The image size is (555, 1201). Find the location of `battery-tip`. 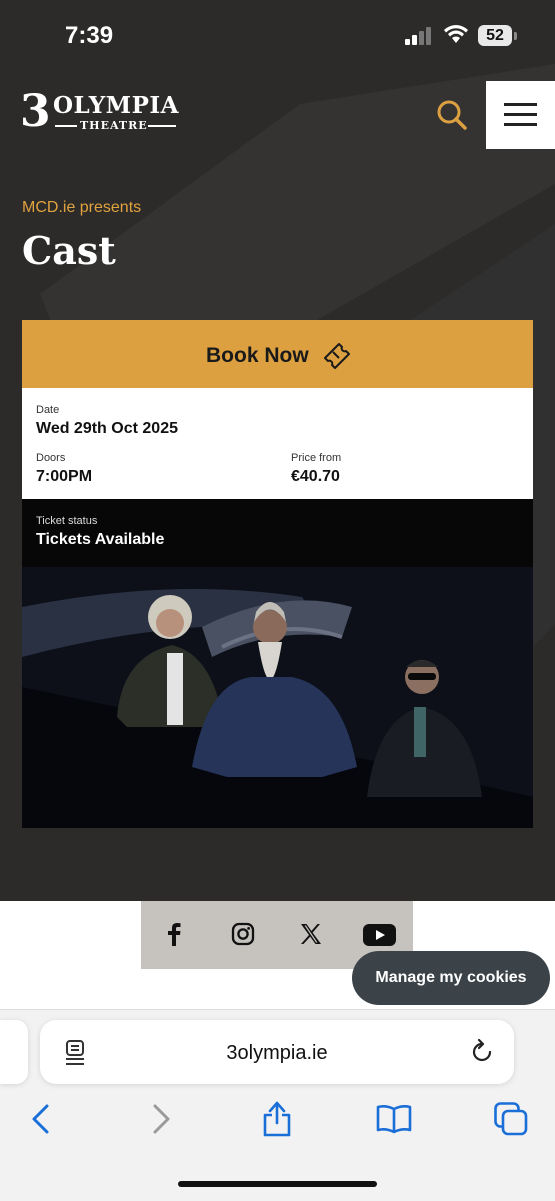

battery-tip is located at coordinates (515, 36).